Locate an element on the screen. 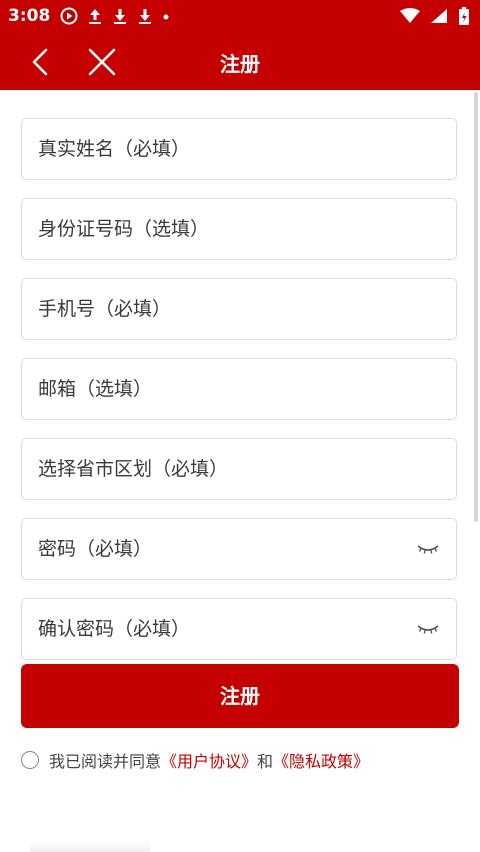  play-circle-icon is located at coordinates (69, 16).